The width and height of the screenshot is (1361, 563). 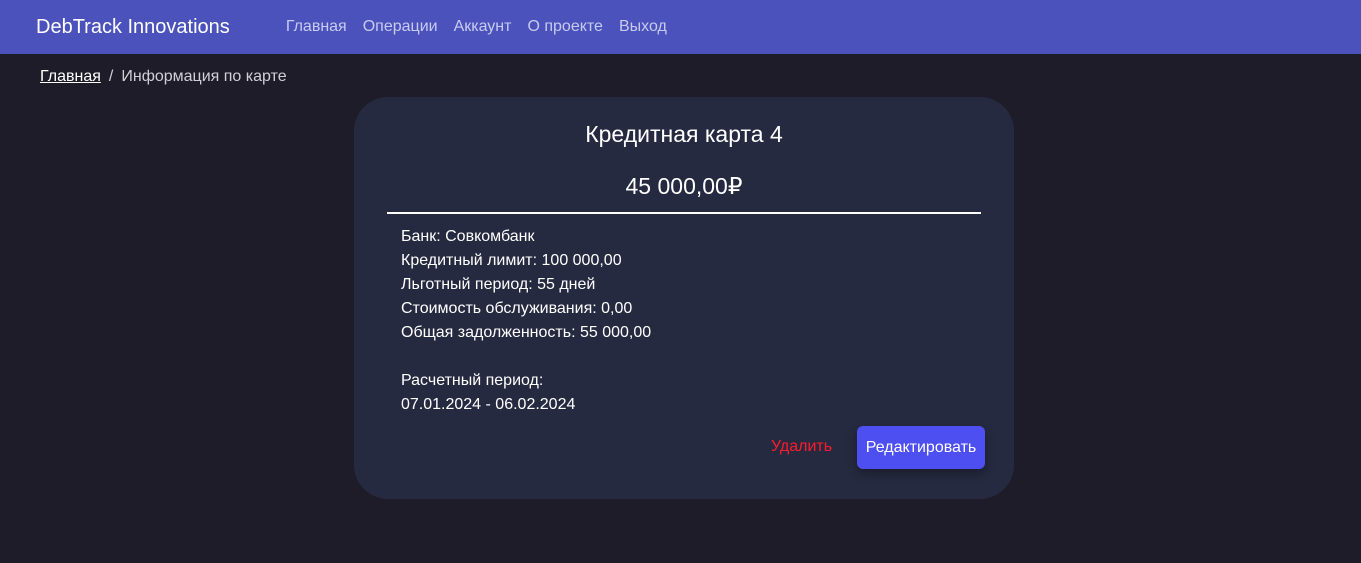 I want to click on edit-button: Редактировать, so click(x=921, y=447).